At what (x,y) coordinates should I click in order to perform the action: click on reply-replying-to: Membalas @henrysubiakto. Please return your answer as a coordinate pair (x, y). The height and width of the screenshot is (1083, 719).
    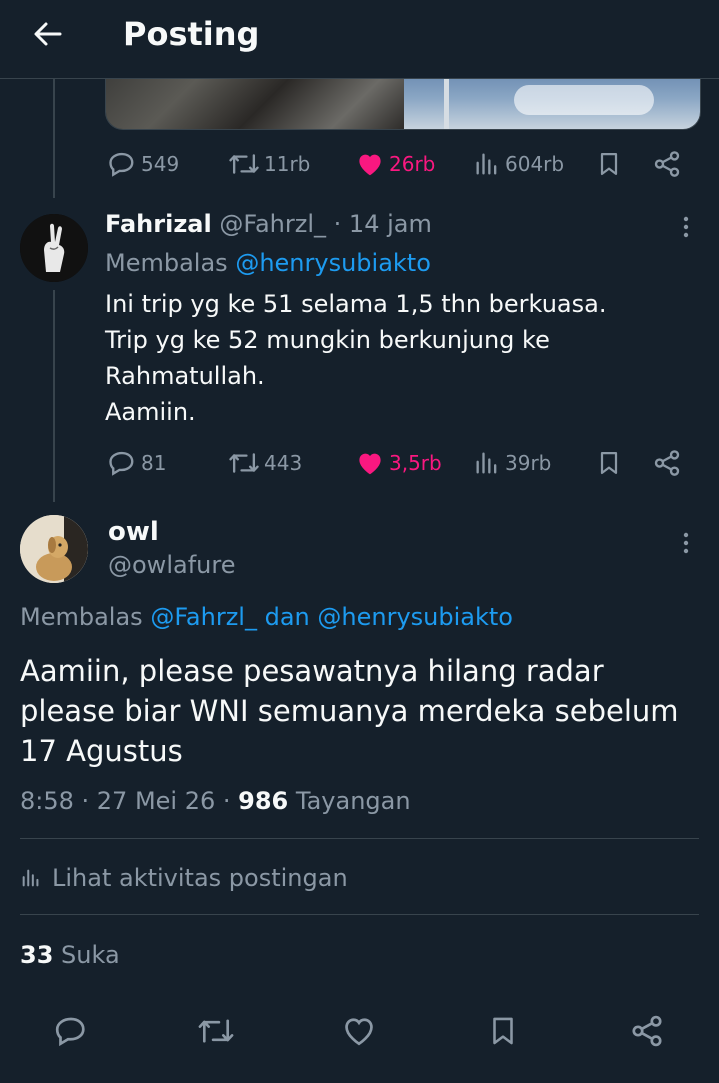
    Looking at the image, I should click on (268, 263).